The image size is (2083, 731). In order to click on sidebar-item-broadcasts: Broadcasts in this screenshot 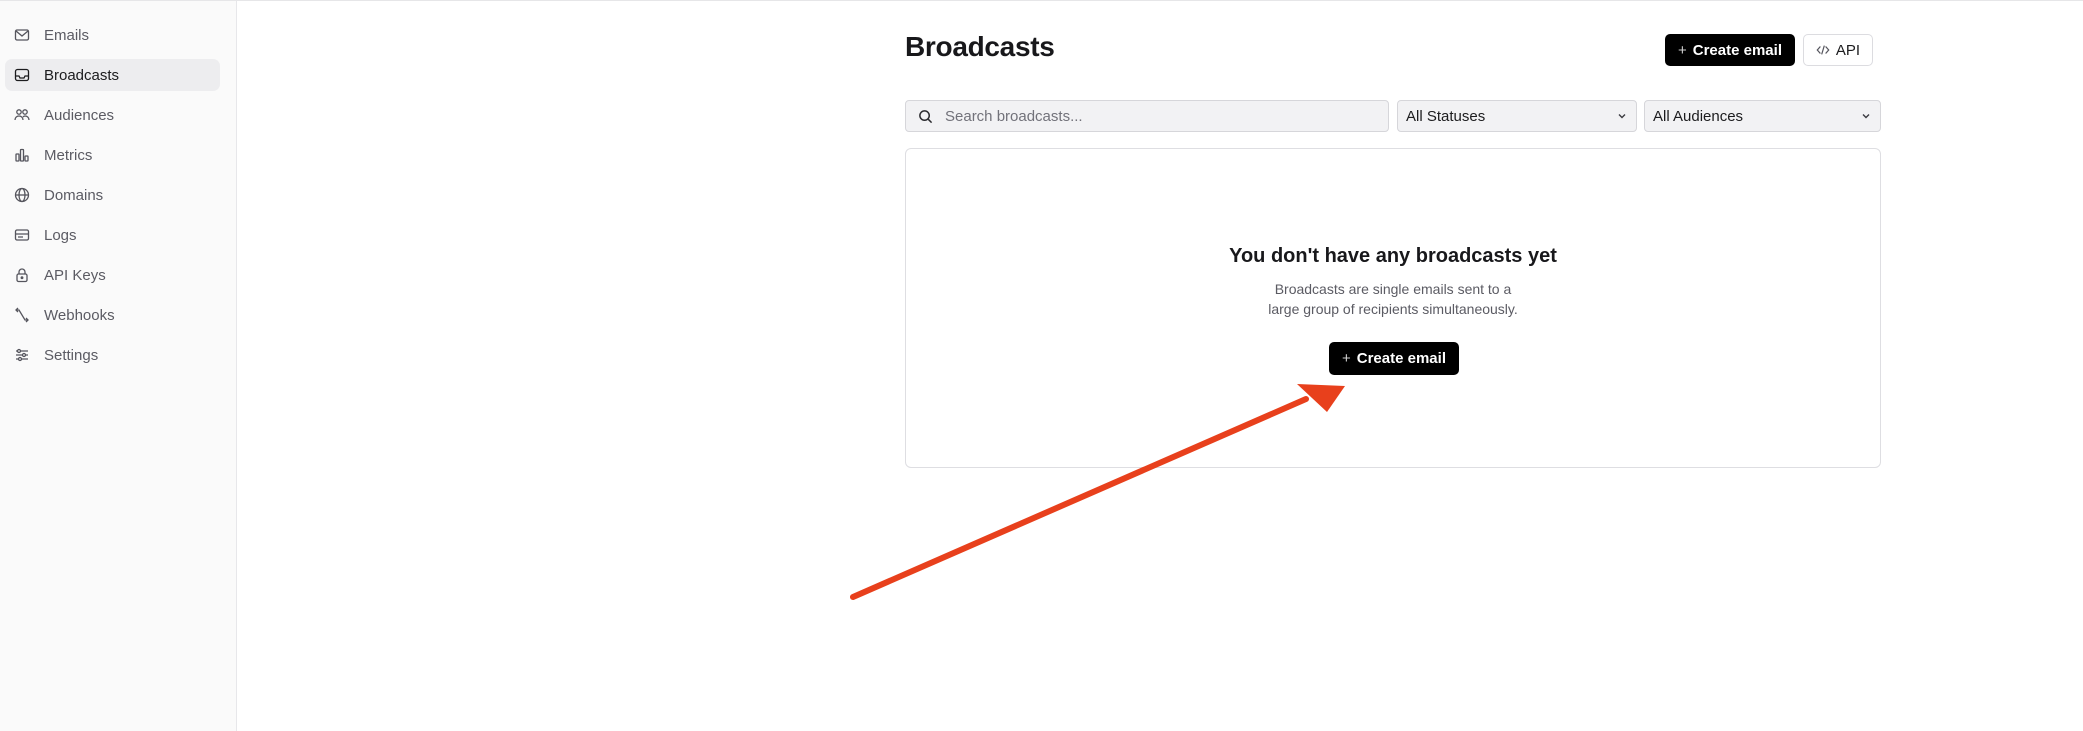, I will do `click(112, 75)`.